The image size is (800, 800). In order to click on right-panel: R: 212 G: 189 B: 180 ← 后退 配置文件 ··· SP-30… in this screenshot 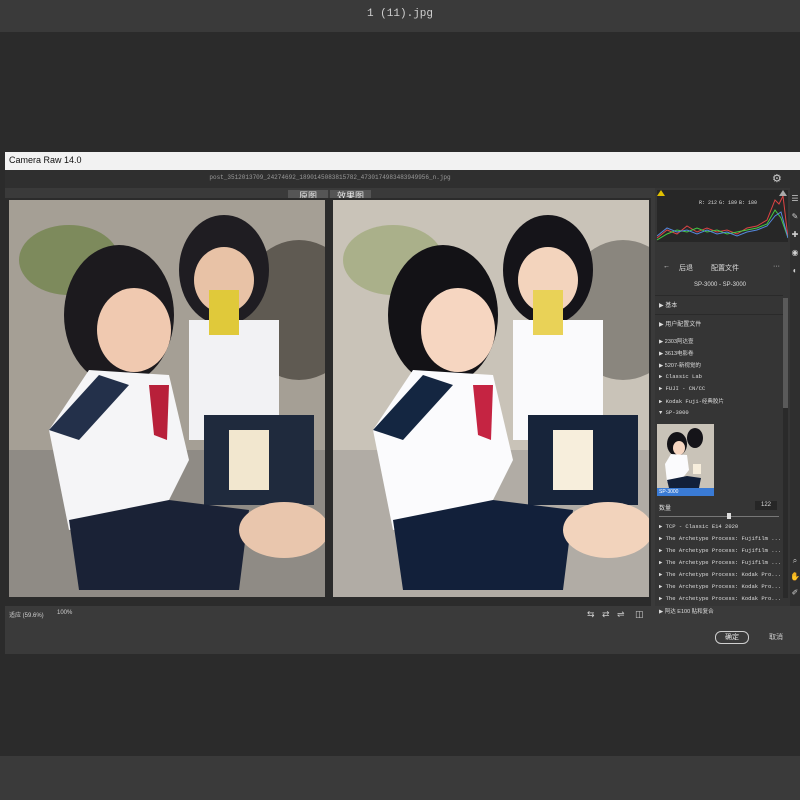, I will do `click(722, 401)`.